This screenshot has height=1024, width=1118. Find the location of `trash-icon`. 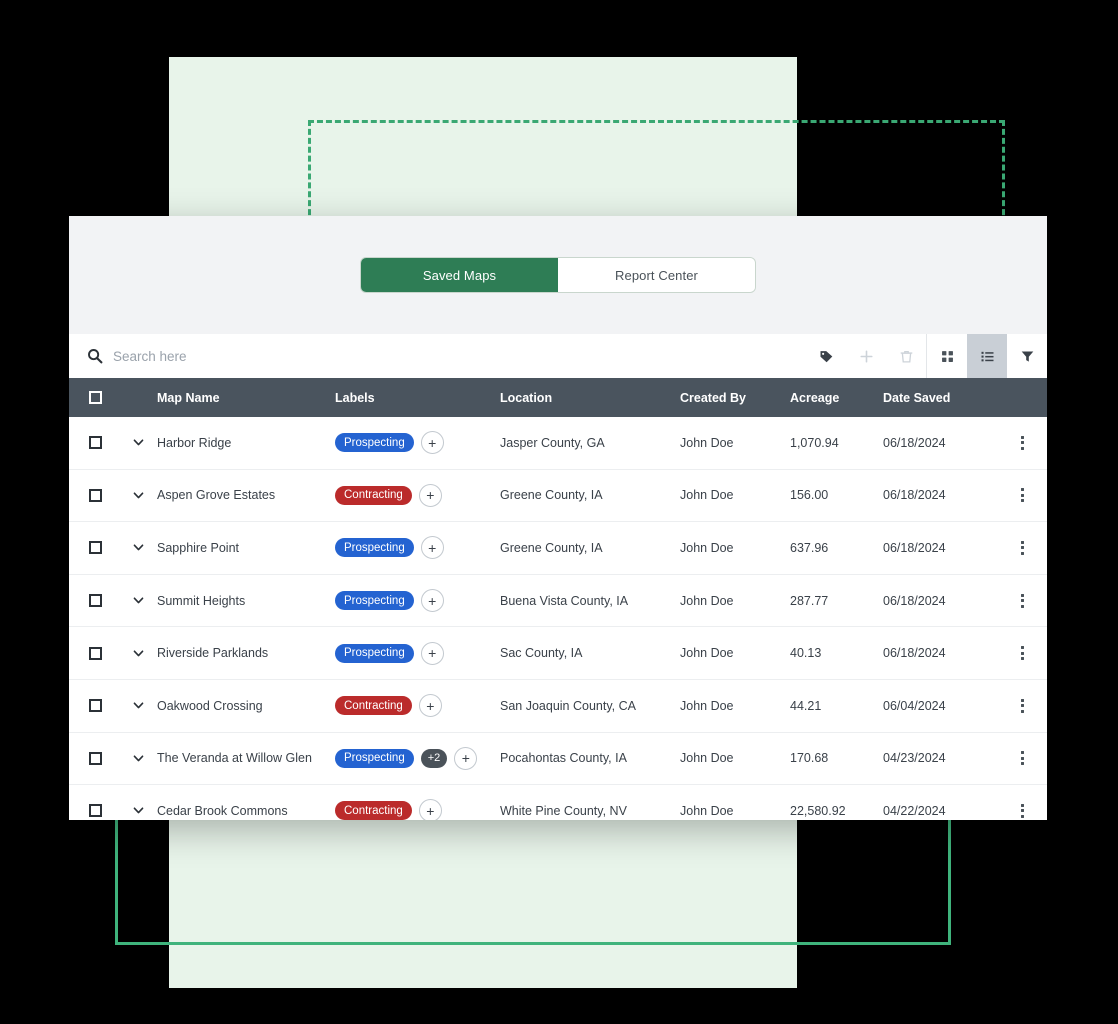

trash-icon is located at coordinates (906, 356).